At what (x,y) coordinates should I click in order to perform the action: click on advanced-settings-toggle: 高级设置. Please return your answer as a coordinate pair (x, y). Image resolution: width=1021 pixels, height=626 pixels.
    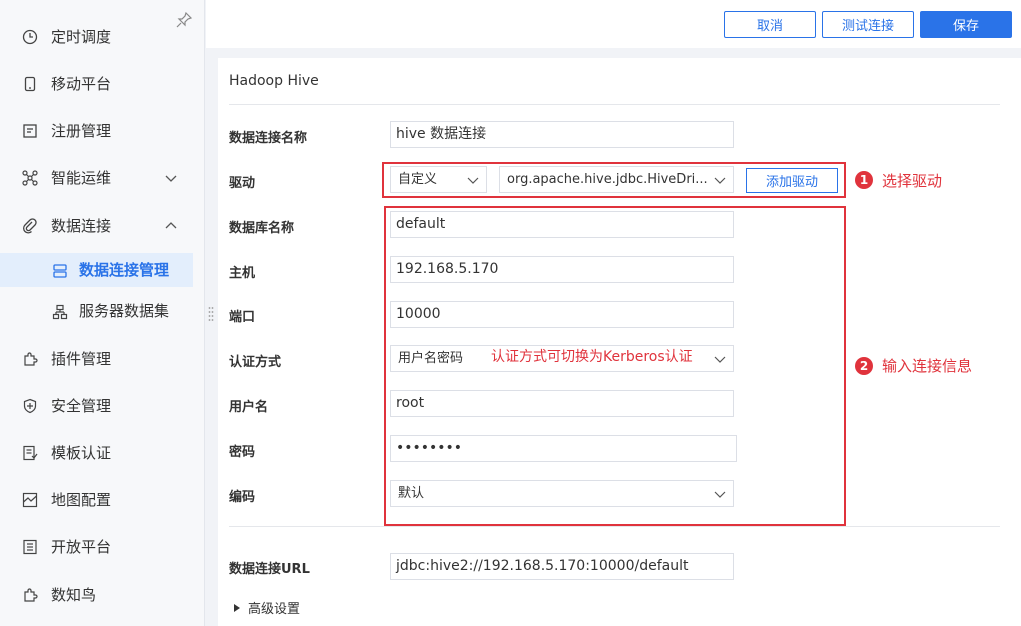
    Looking at the image, I should click on (267, 607).